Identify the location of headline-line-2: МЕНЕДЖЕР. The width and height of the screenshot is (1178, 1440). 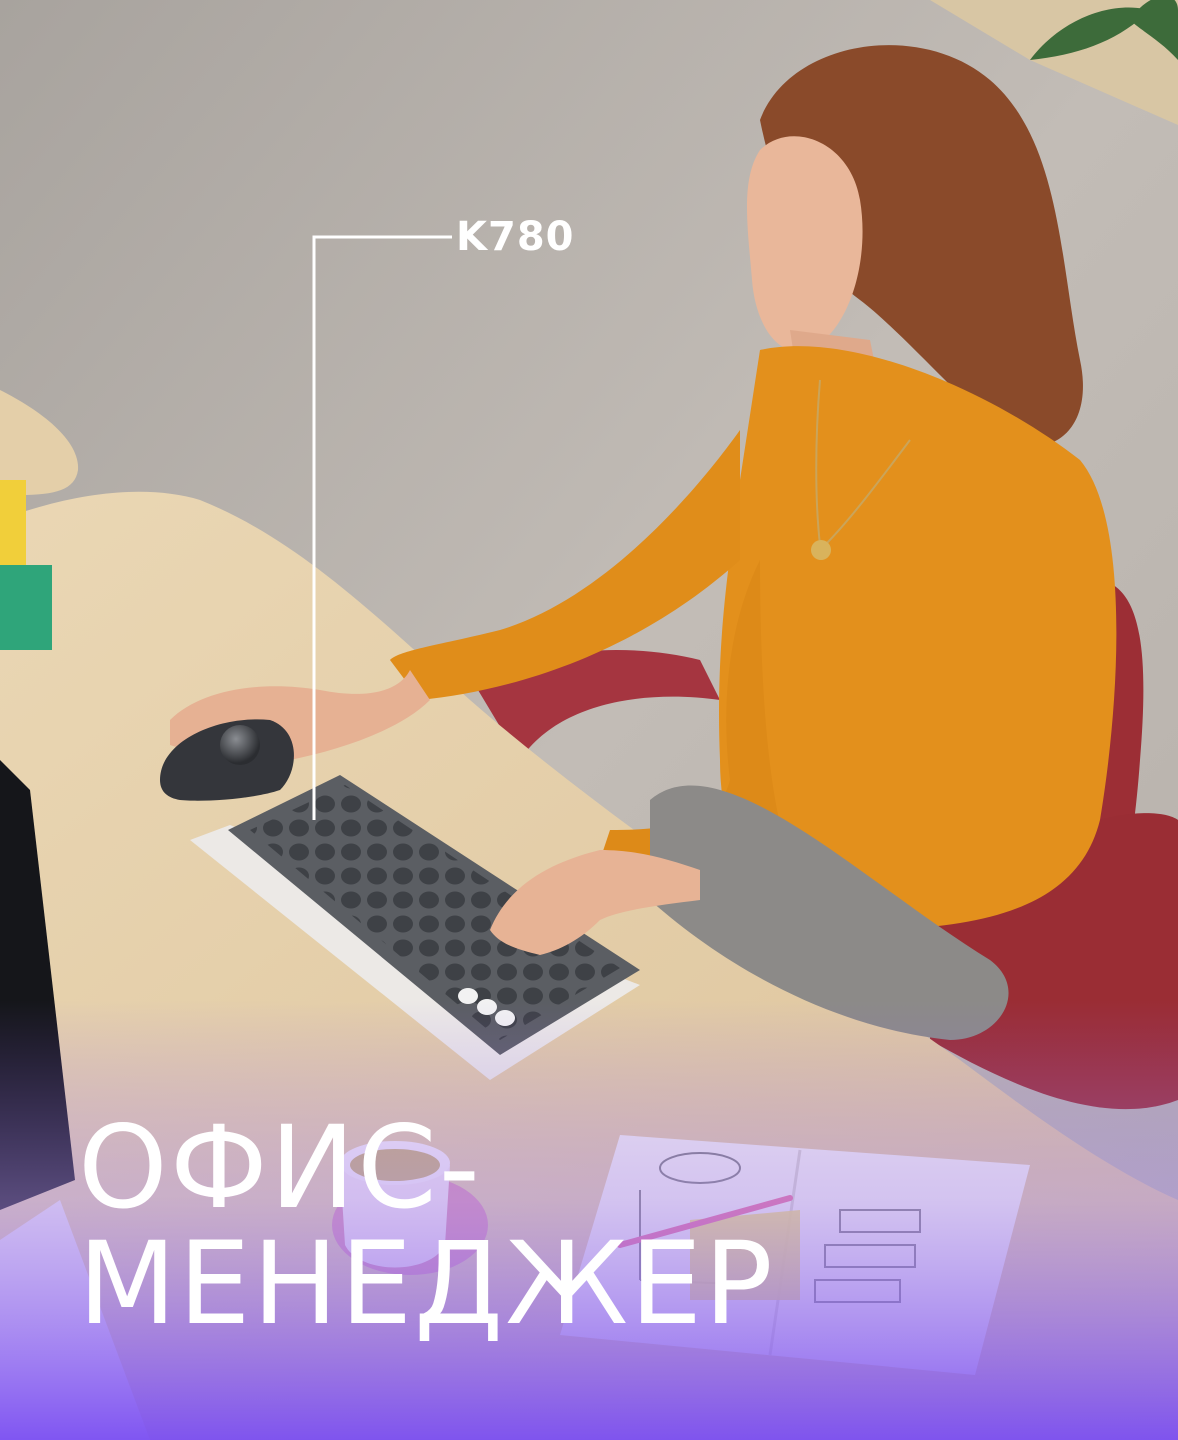
(426, 1283).